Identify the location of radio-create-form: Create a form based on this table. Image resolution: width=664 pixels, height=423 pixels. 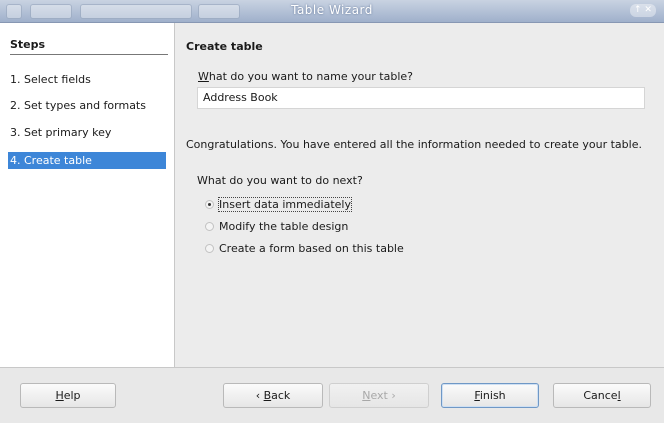
(304, 249).